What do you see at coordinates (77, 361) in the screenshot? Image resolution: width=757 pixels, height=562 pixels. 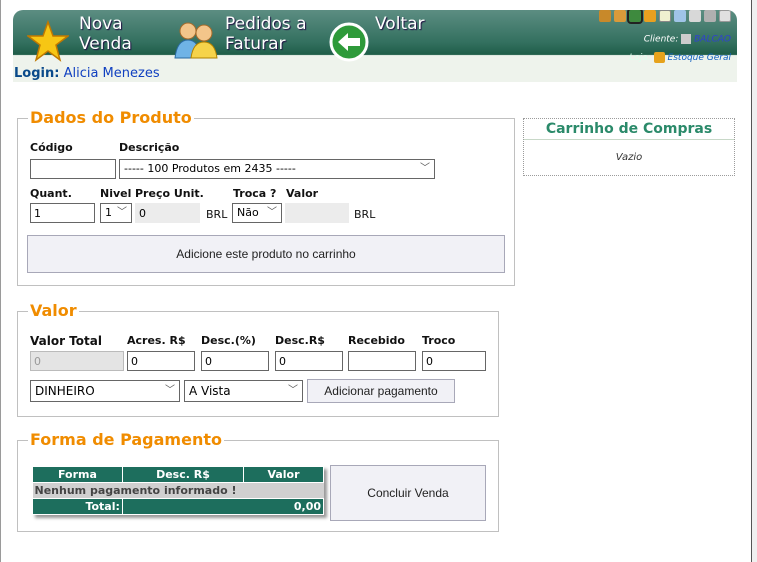 I see `valor-total-input` at bounding box center [77, 361].